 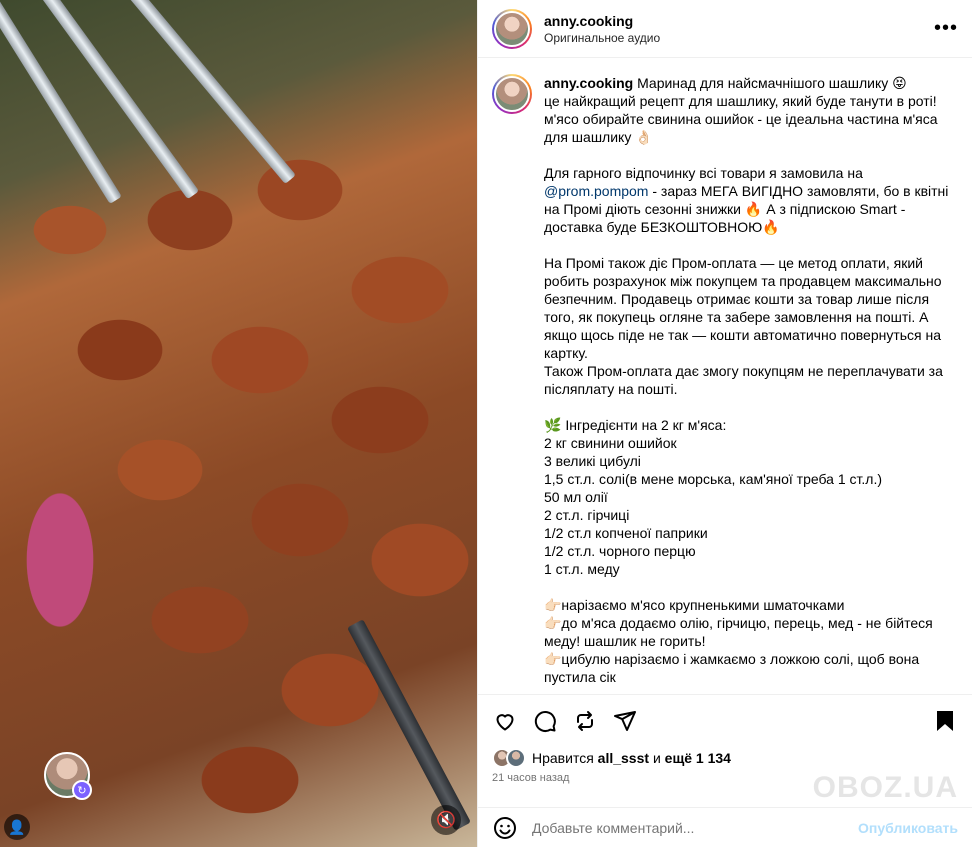 I want to click on likes-row: Нравится all_ssst и ещё 1 134, so click(x=725, y=758).